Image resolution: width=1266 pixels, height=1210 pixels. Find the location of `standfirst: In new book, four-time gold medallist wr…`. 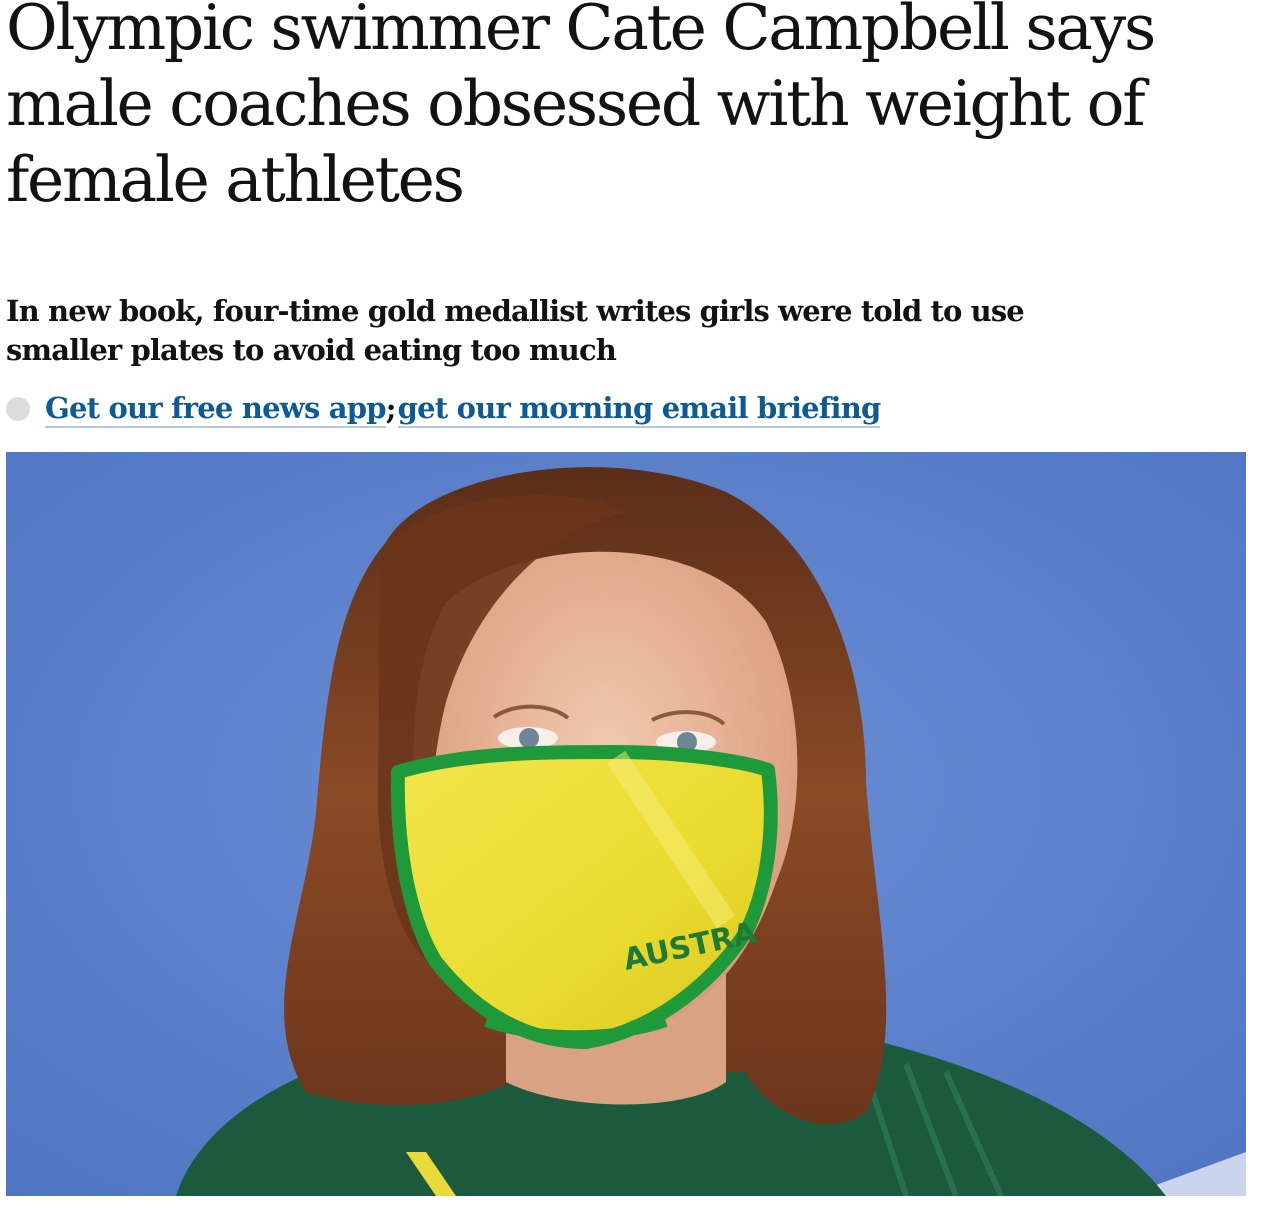

standfirst: In new book, four-time gold medallist wr… is located at coordinates (515, 330).